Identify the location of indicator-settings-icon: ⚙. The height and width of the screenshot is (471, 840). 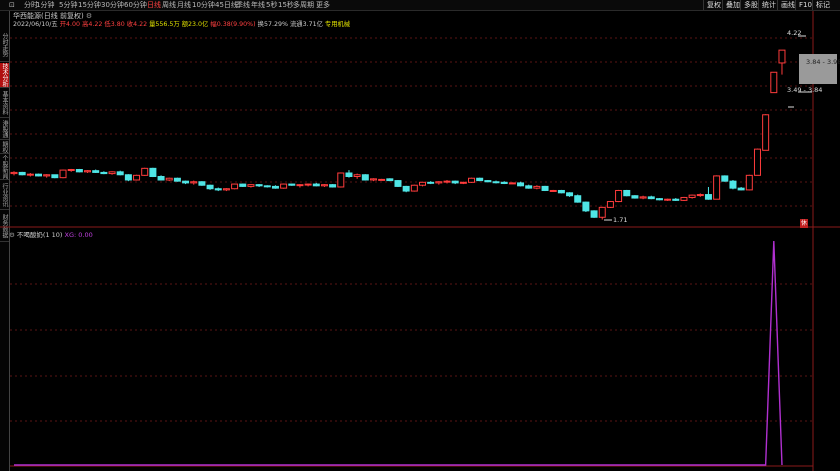
(12, 235).